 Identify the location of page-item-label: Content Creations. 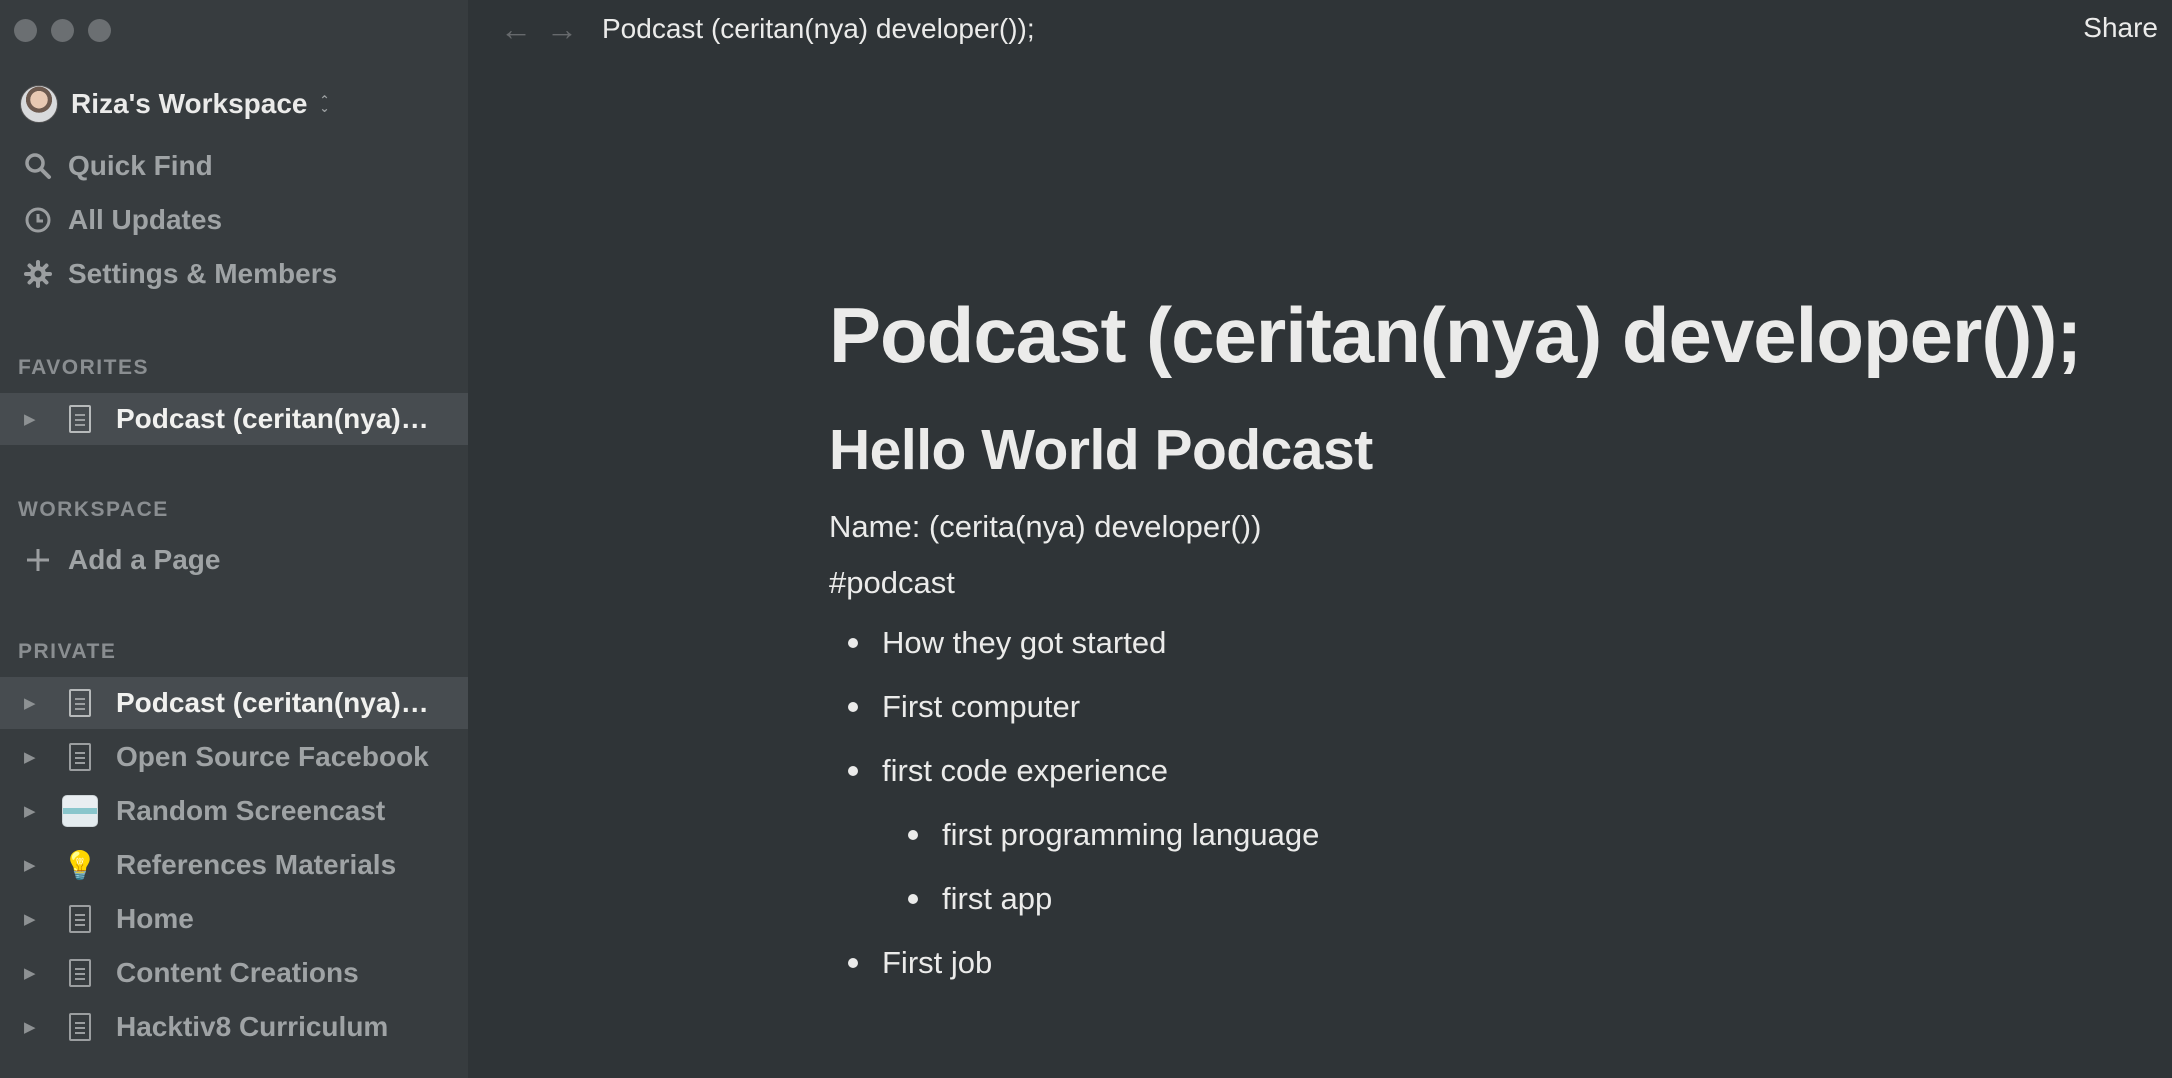
(237, 972).